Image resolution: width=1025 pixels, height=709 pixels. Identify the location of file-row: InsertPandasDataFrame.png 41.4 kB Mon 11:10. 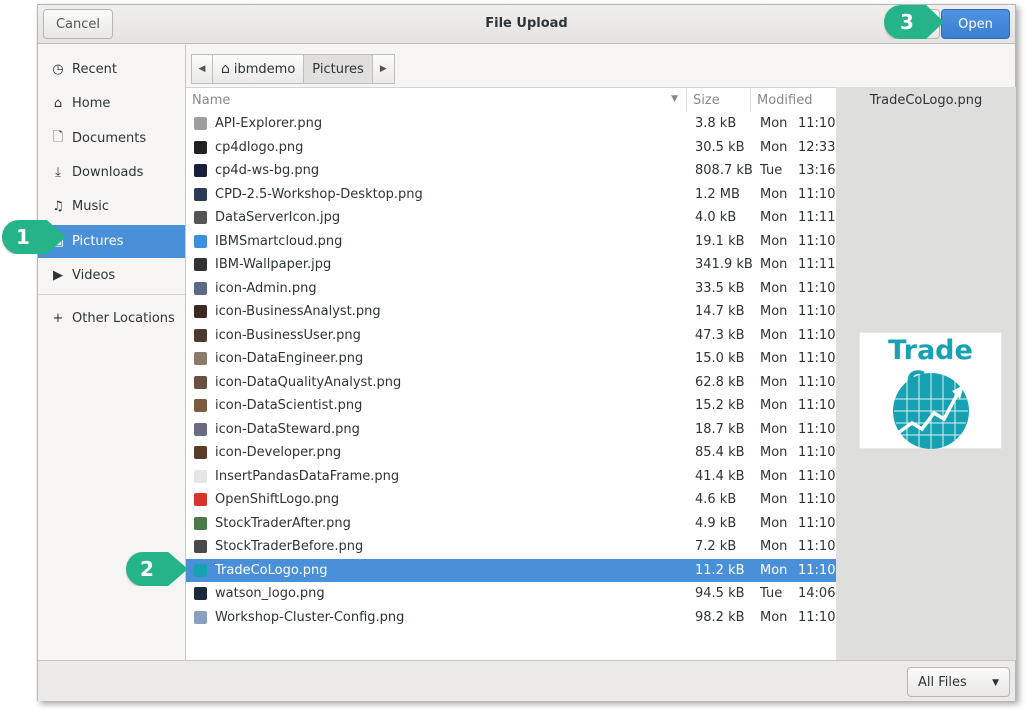
(511, 477).